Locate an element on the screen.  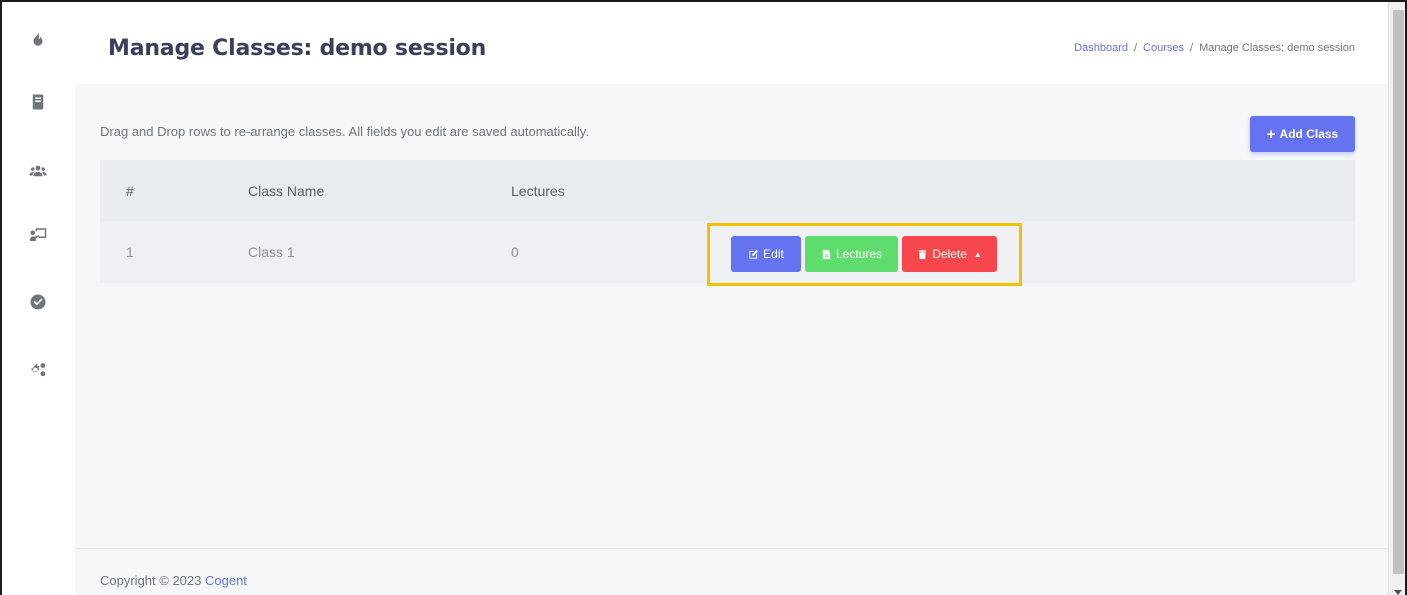
edit-label: Edit is located at coordinates (773, 254).